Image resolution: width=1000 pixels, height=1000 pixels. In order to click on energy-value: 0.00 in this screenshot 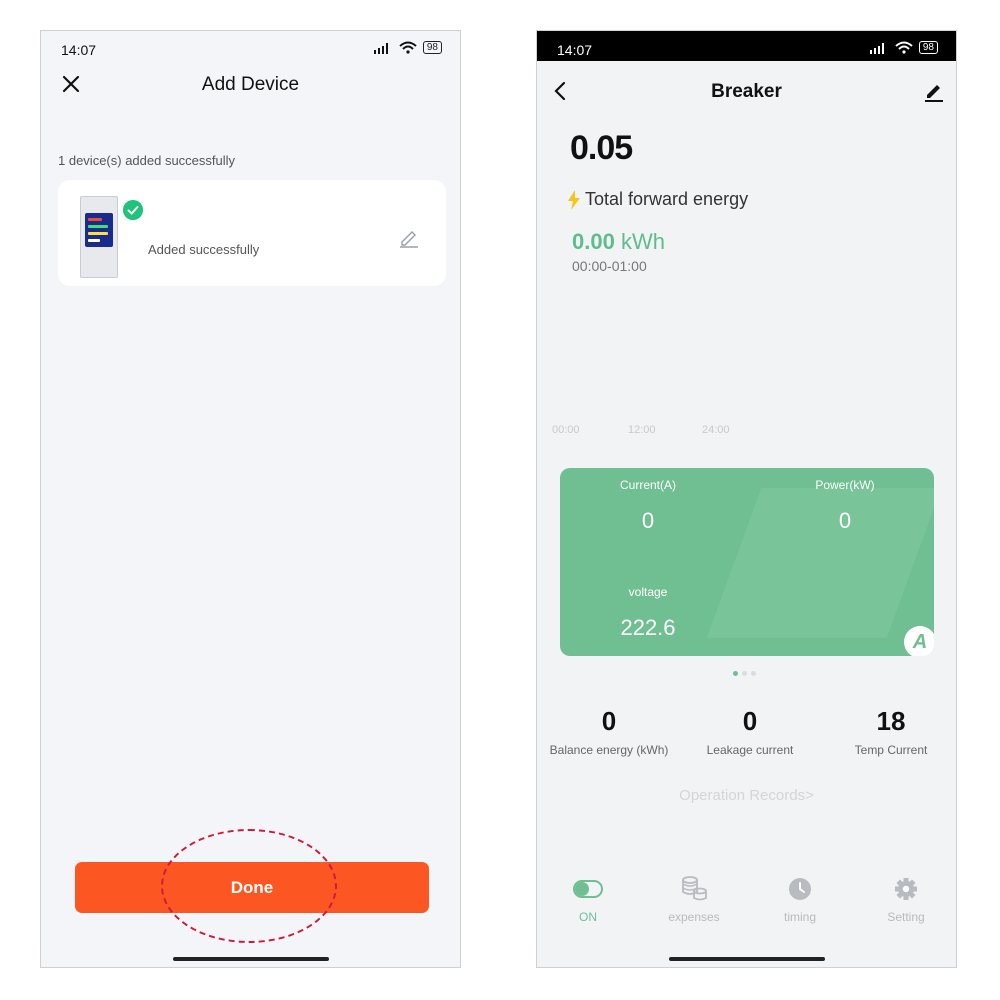, I will do `click(593, 241)`.